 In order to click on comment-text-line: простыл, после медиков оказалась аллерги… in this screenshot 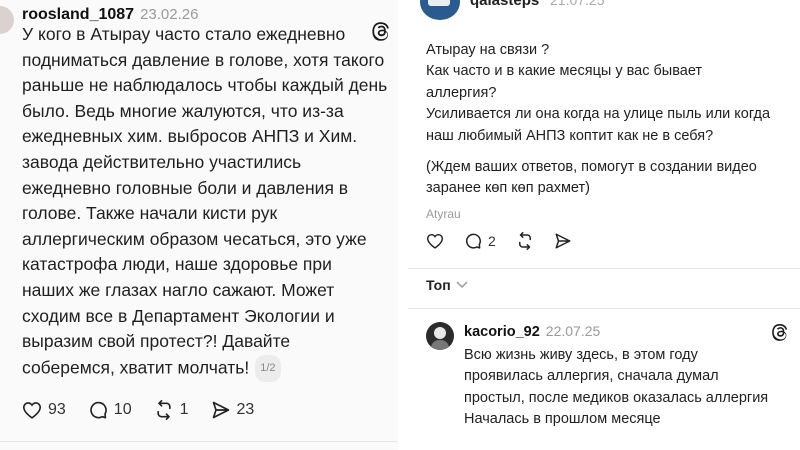, I will do `click(616, 397)`.